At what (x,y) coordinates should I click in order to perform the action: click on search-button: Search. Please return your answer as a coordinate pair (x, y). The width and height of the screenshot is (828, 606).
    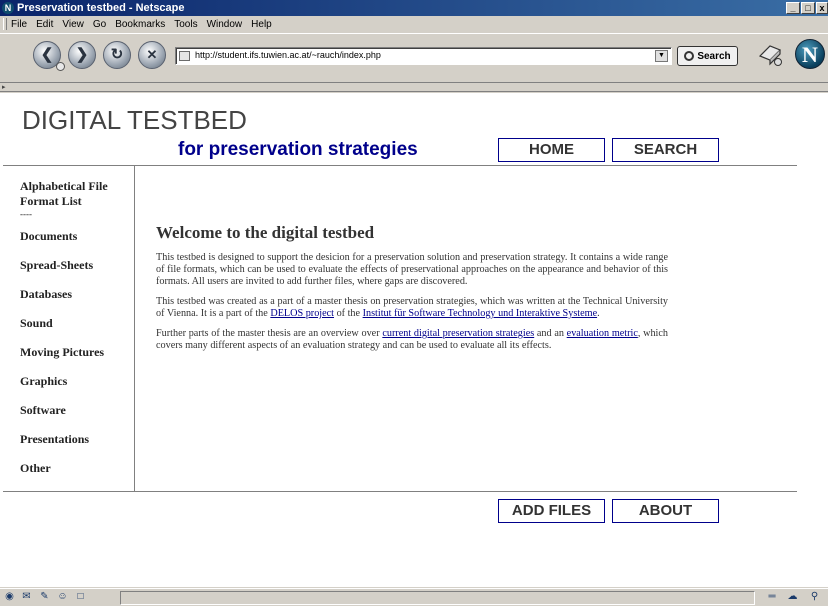
    Looking at the image, I should click on (707, 56).